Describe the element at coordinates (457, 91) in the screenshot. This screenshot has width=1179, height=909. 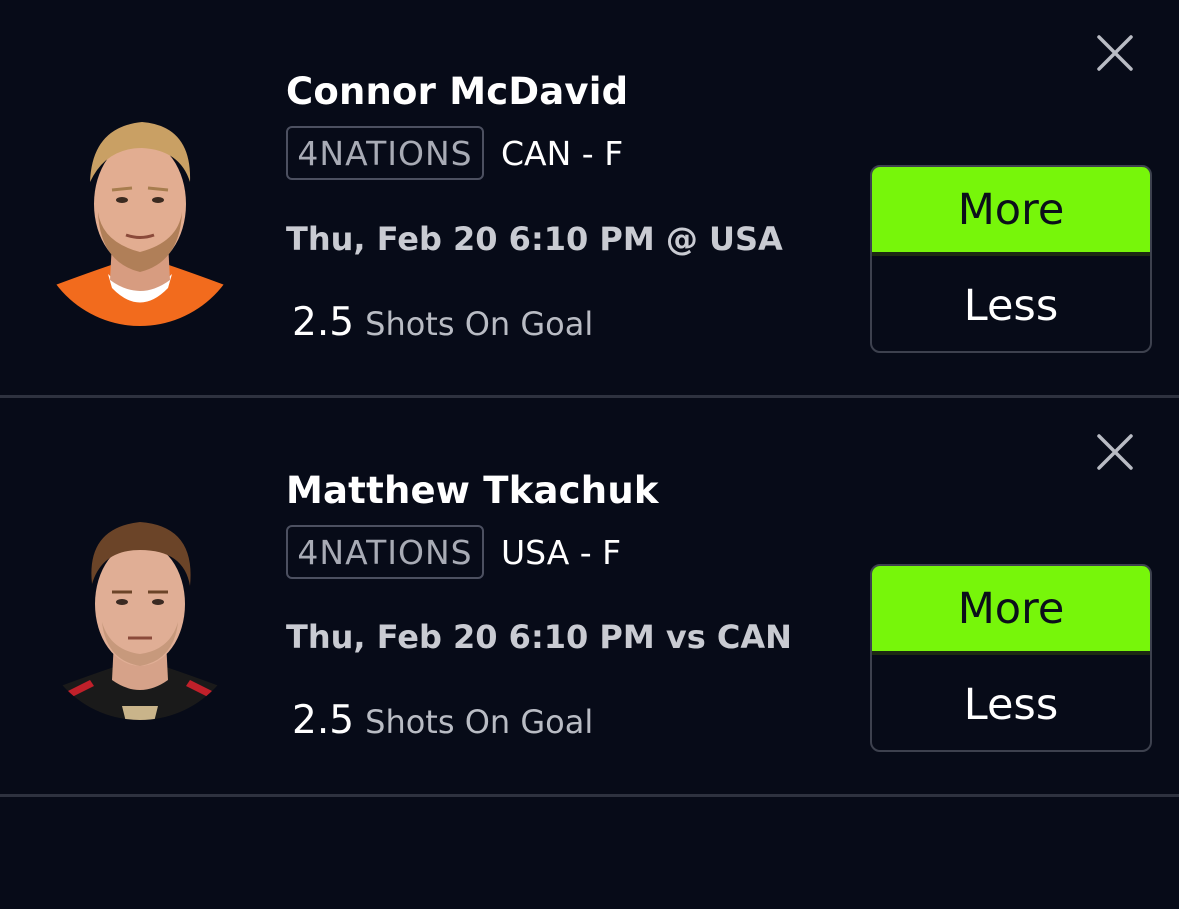
I see `player-name: Connor McDavid` at that location.